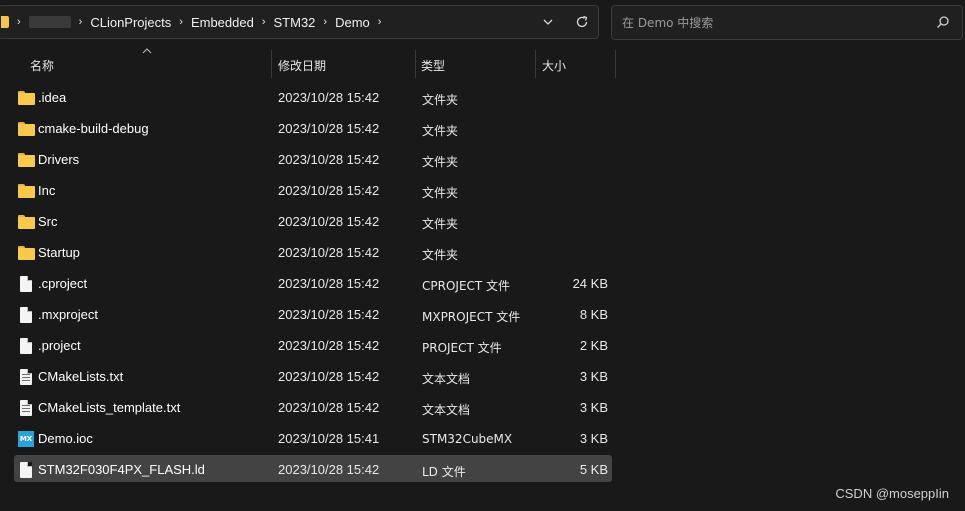 This screenshot has width=965, height=511. What do you see at coordinates (130, 22) in the screenshot?
I see `breadcrumb-item-clionprojects: CLionProjects` at bounding box center [130, 22].